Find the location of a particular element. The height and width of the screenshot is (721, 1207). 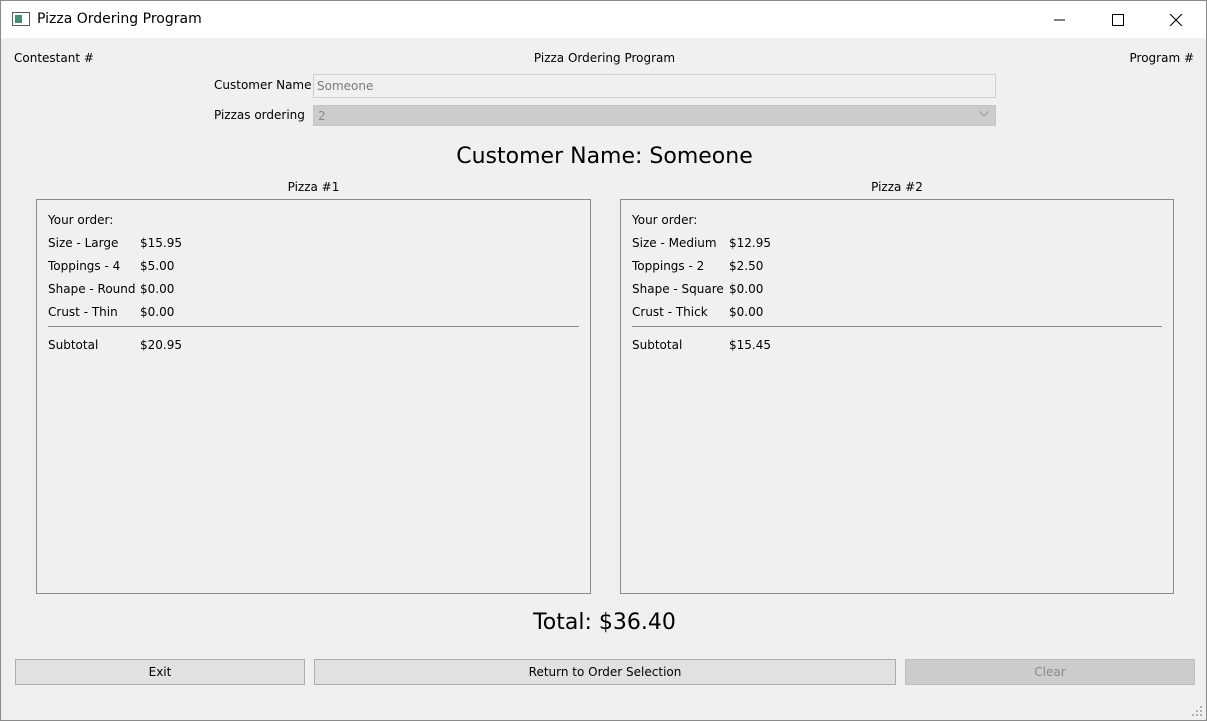

app-icon is located at coordinates (21, 19).